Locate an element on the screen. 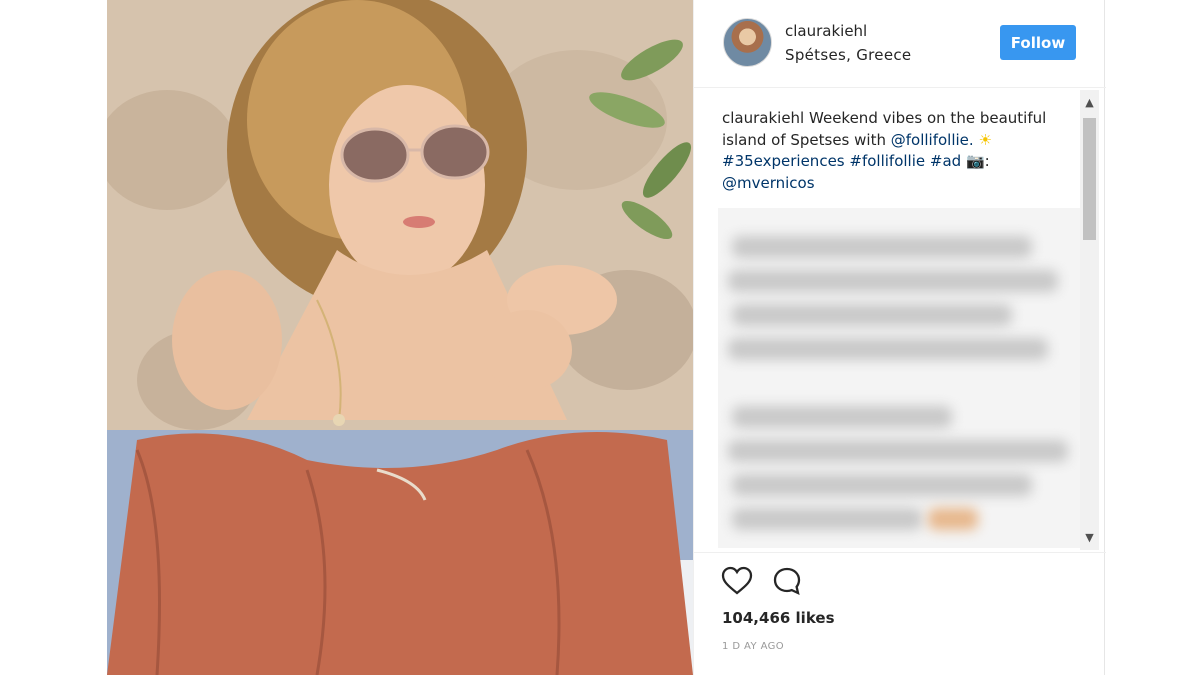  heart-icon is located at coordinates (737, 581).